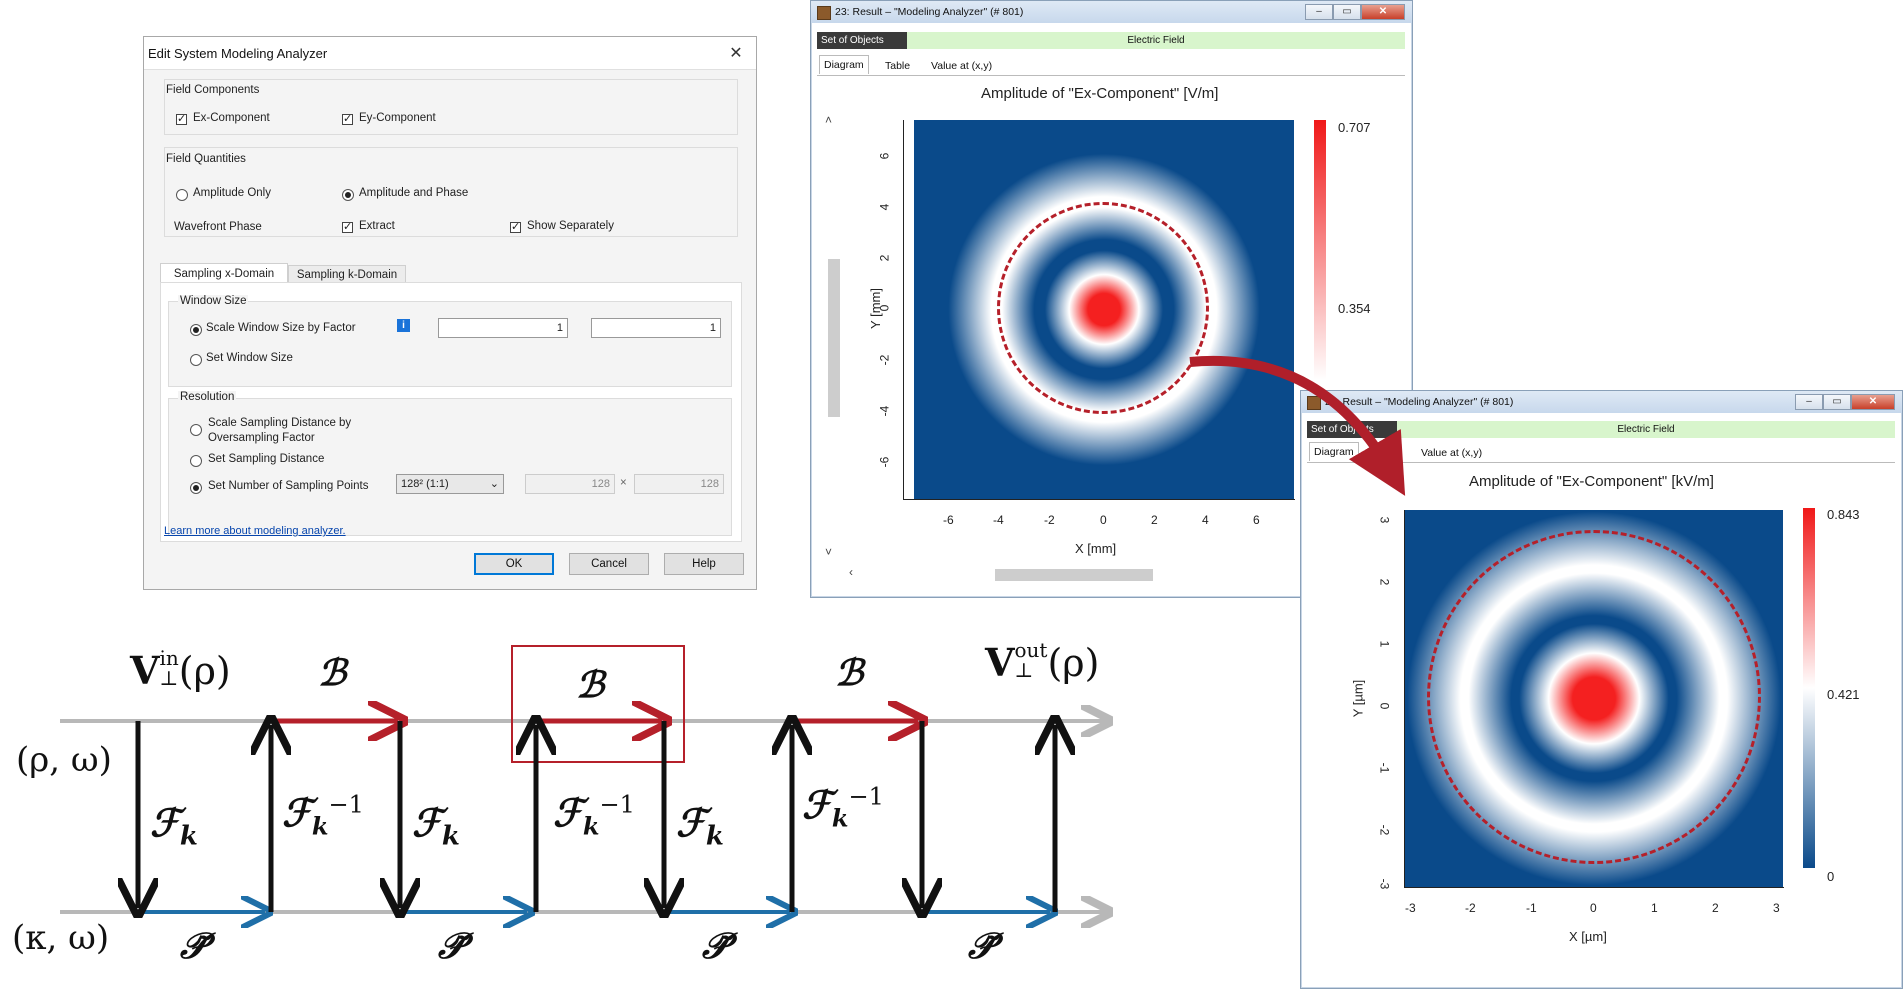  Describe the element at coordinates (64, 760) in the screenshot. I see `rho-omega-label: (ρ, ω)` at that location.